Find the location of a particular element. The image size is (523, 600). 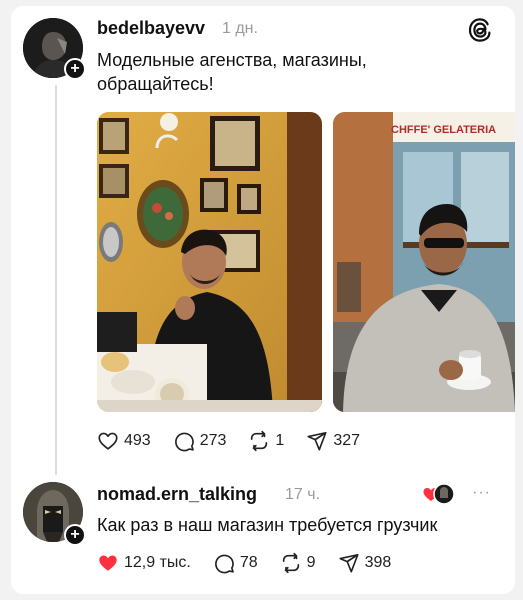

share-count: 327 is located at coordinates (347, 440).